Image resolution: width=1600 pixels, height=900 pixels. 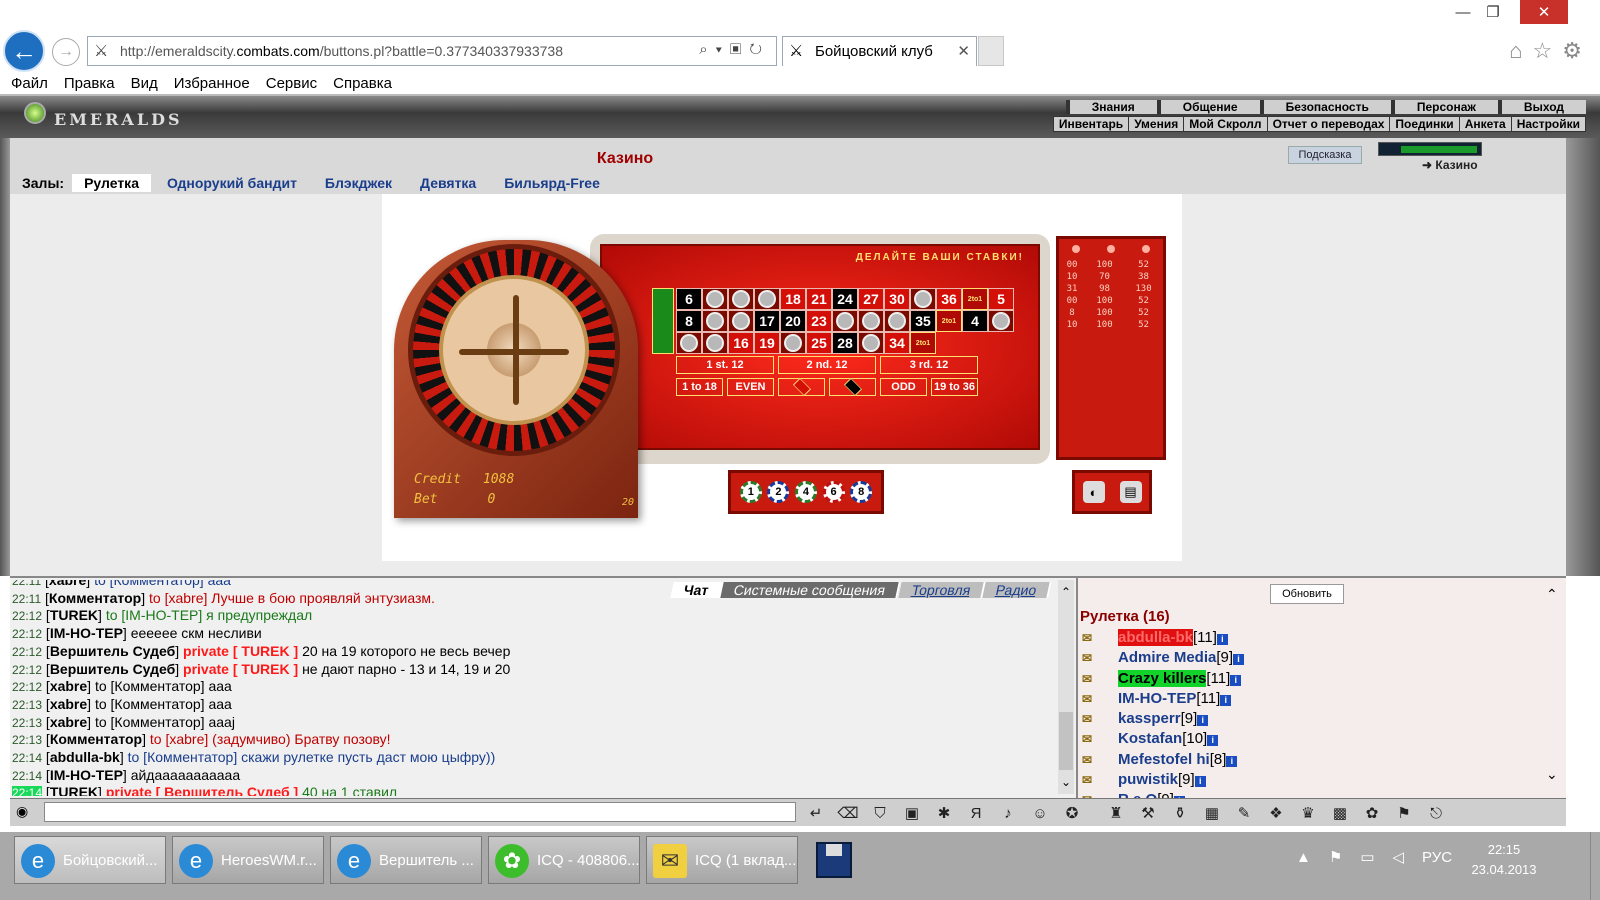 I want to click on speaker-icon: ◉, so click(x=27, y=813).